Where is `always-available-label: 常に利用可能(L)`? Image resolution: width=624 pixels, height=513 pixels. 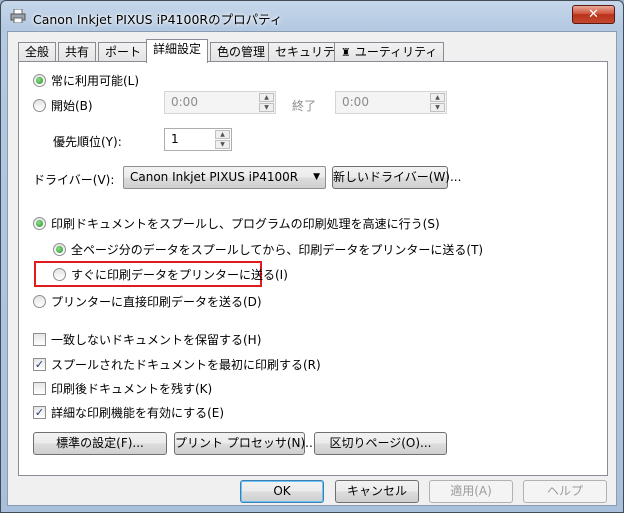
always-available-label: 常に利用可能(L) is located at coordinates (95, 81).